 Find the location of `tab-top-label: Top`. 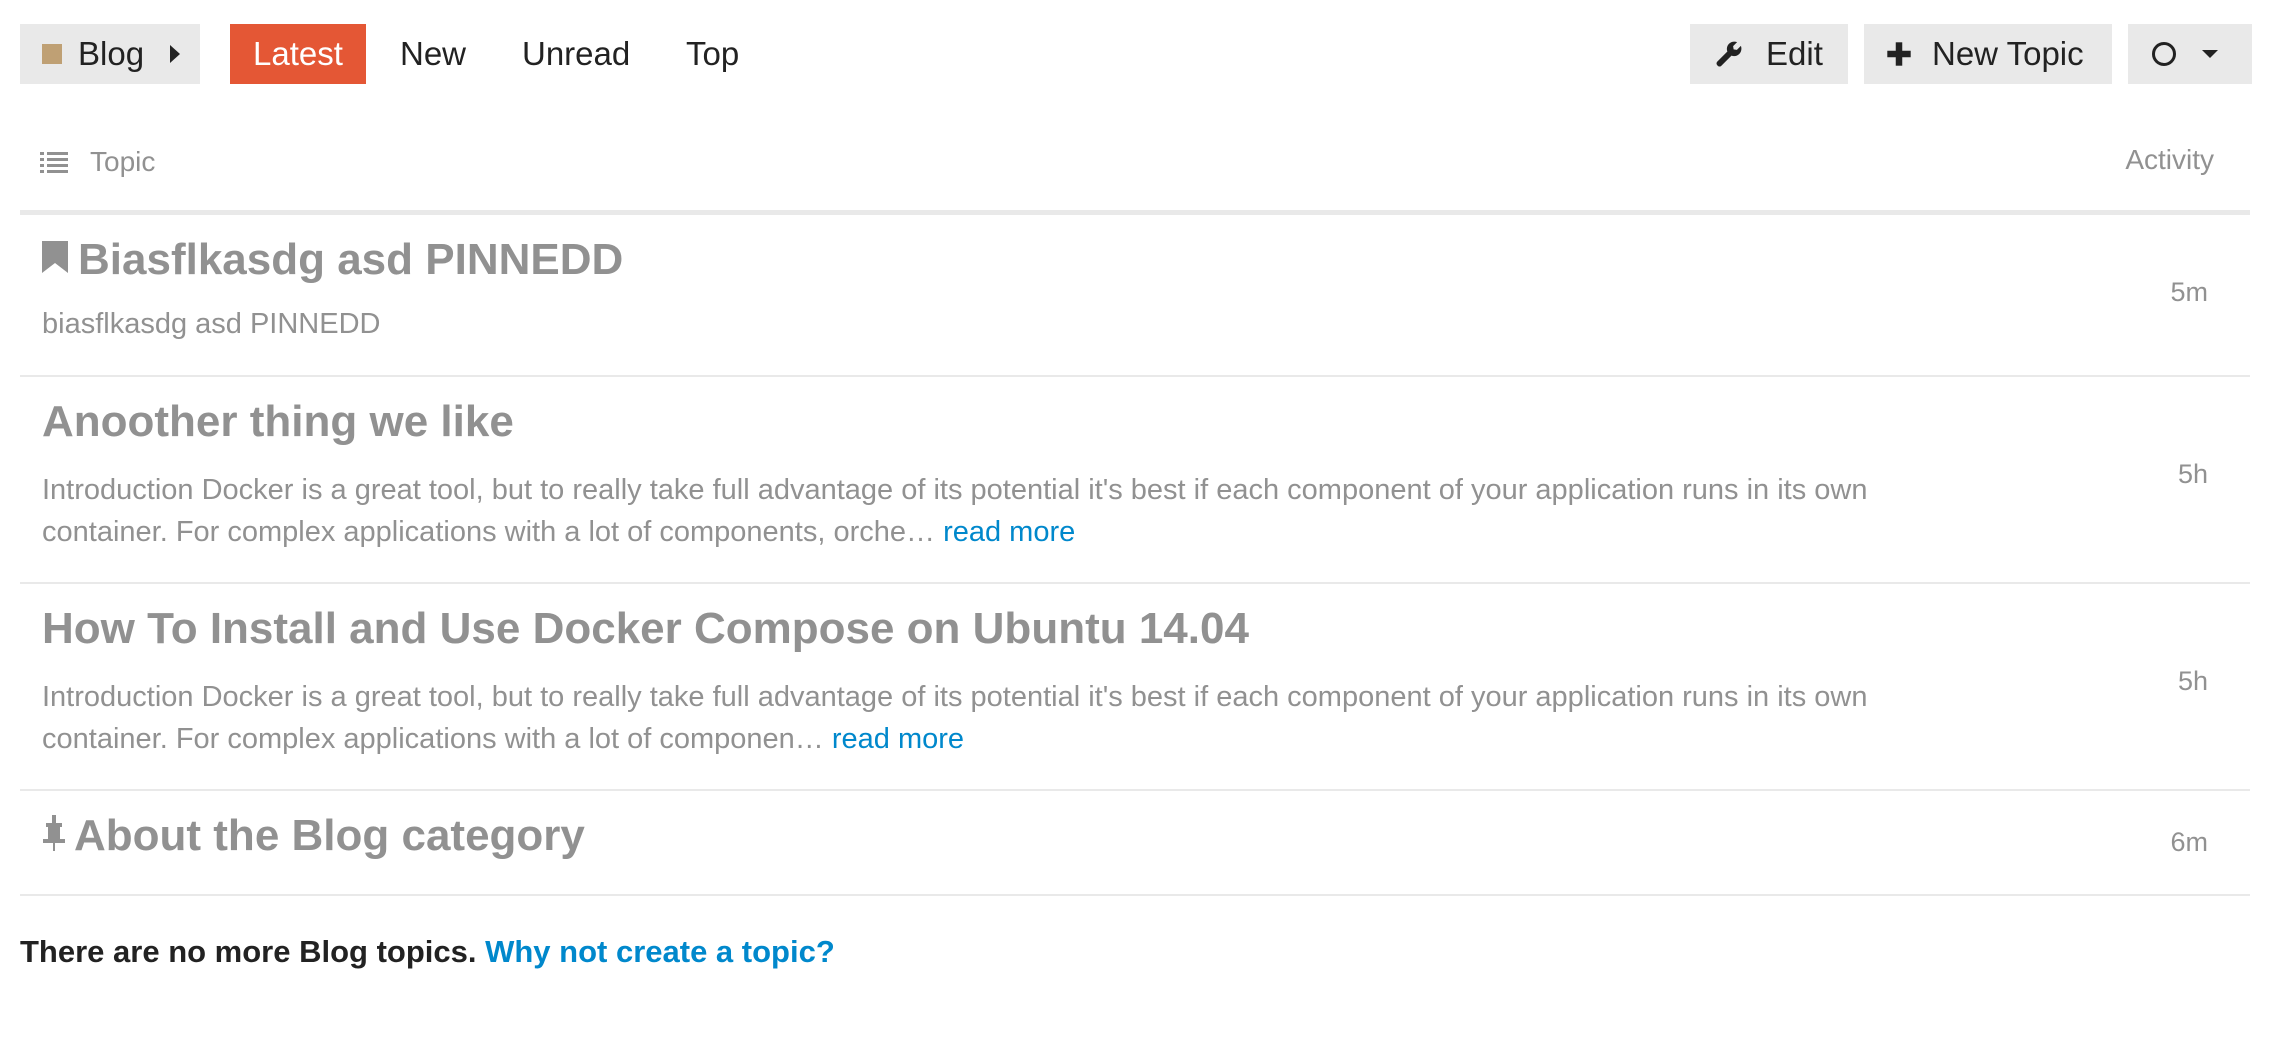

tab-top-label: Top is located at coordinates (713, 53).